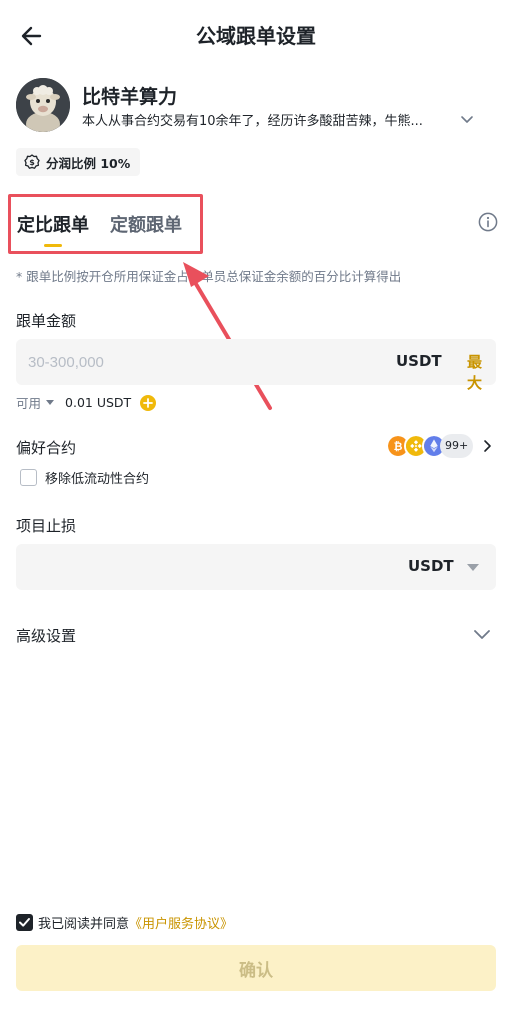 This screenshot has width=512, height=1015. What do you see at coordinates (256, 447) in the screenshot?
I see `preferred-contracts-row: 偏好合约 ₿ 99+` at bounding box center [256, 447].